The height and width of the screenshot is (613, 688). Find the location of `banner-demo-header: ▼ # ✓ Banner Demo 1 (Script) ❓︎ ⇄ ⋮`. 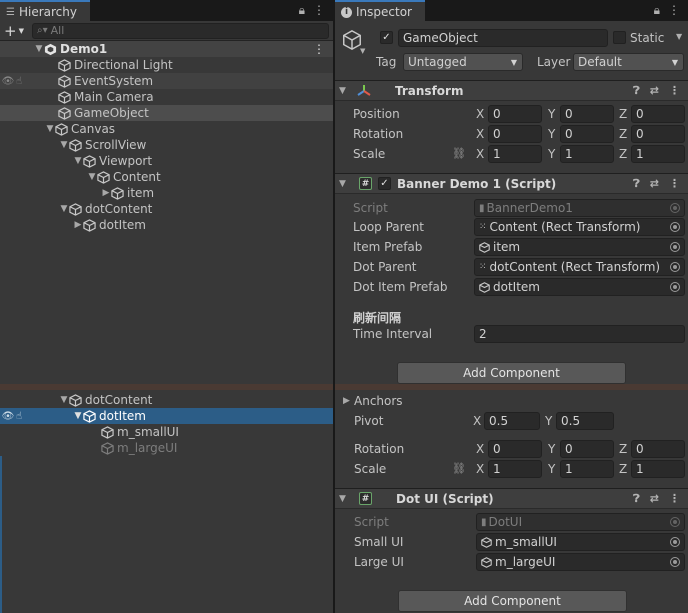

banner-demo-header: ▼ # ✓ Banner Demo 1 (Script) ❓︎ ⇄ ⋮ is located at coordinates (511, 183).